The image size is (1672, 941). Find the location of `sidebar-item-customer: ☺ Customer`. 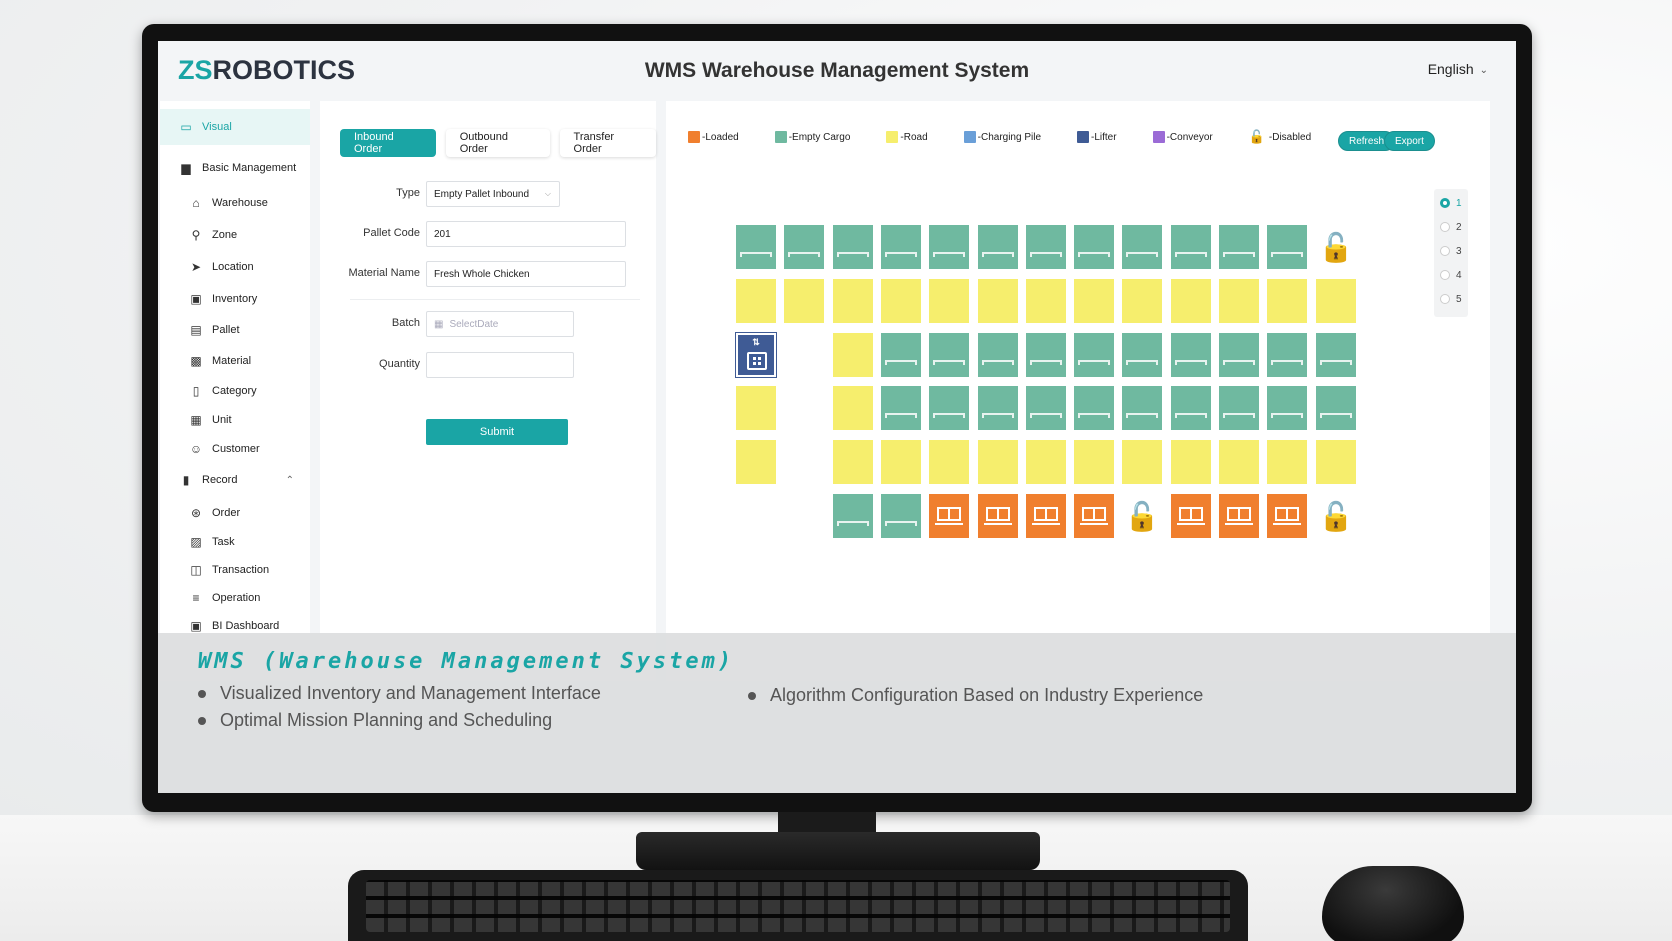

sidebar-item-customer: ☺ Customer is located at coordinates (235, 449).